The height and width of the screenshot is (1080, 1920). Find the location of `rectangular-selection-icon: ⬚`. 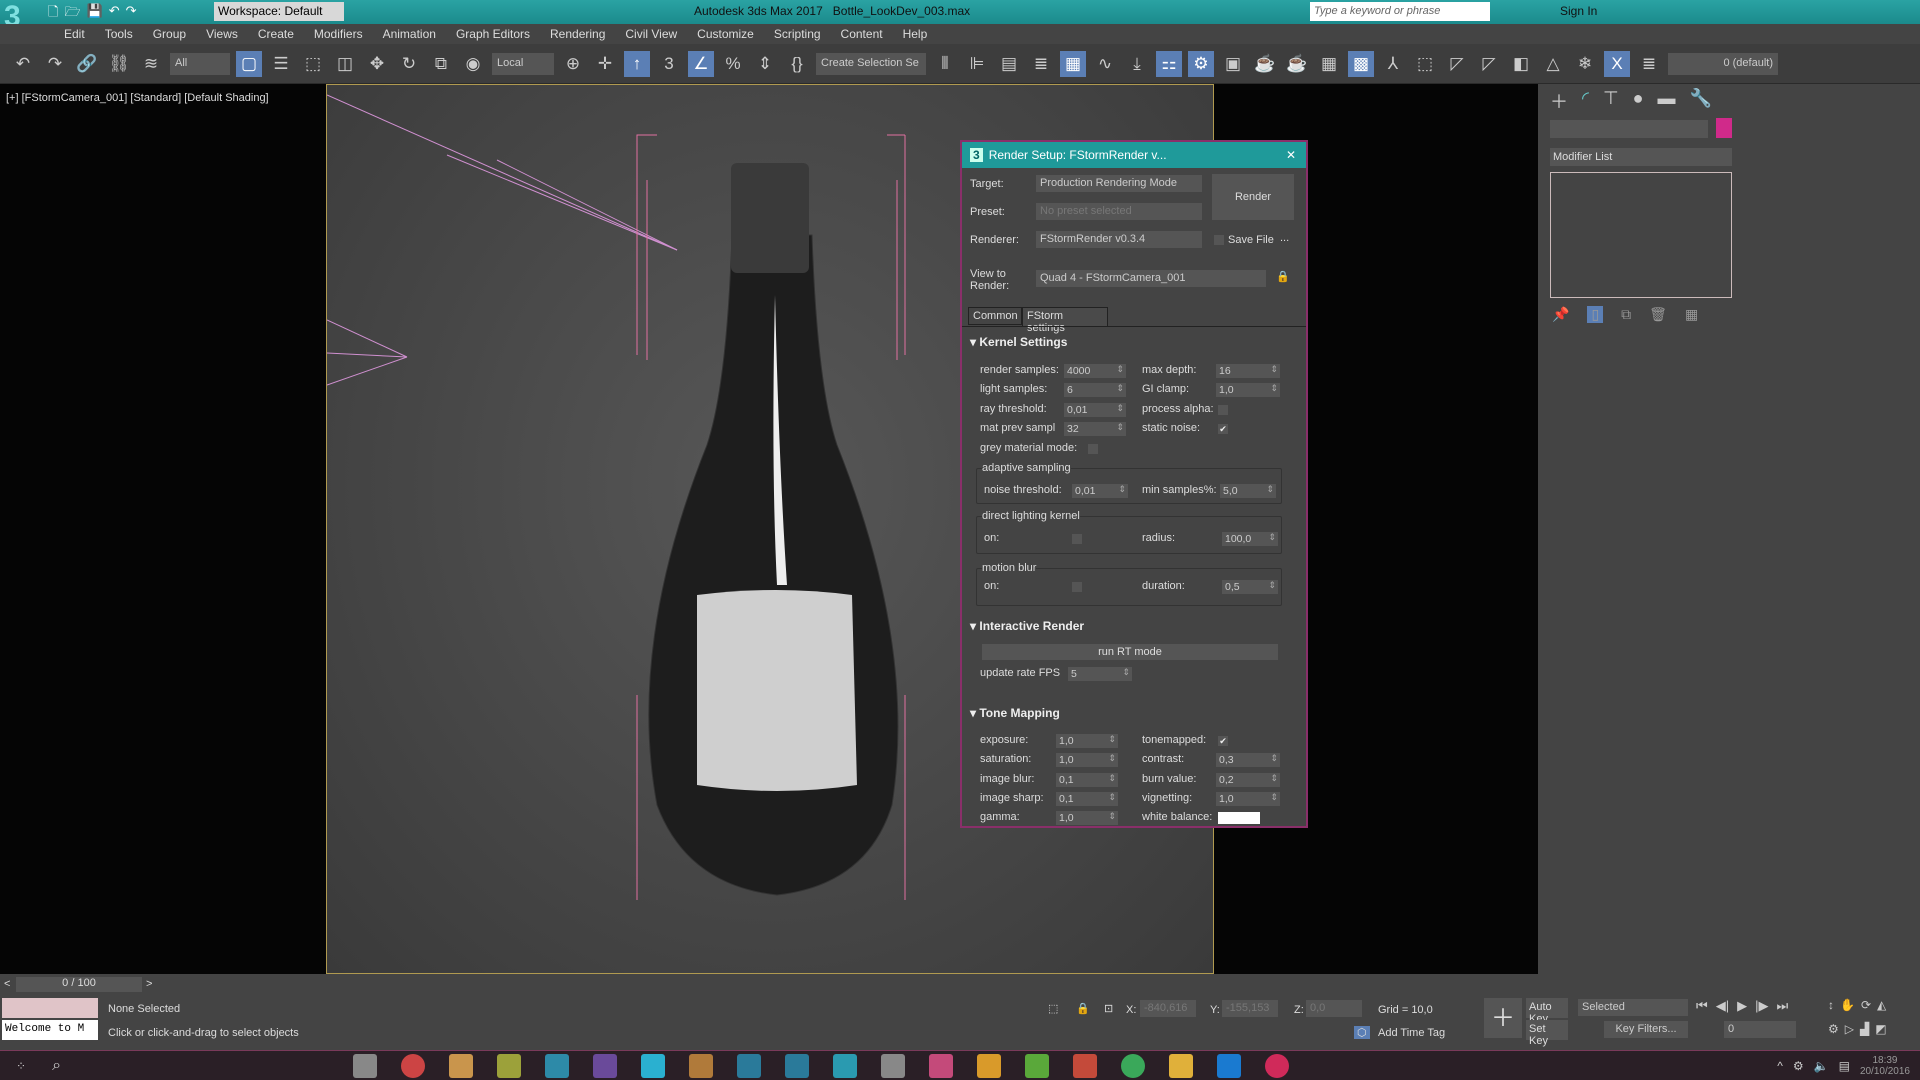

rectangular-selection-icon: ⬚ is located at coordinates (313, 64).